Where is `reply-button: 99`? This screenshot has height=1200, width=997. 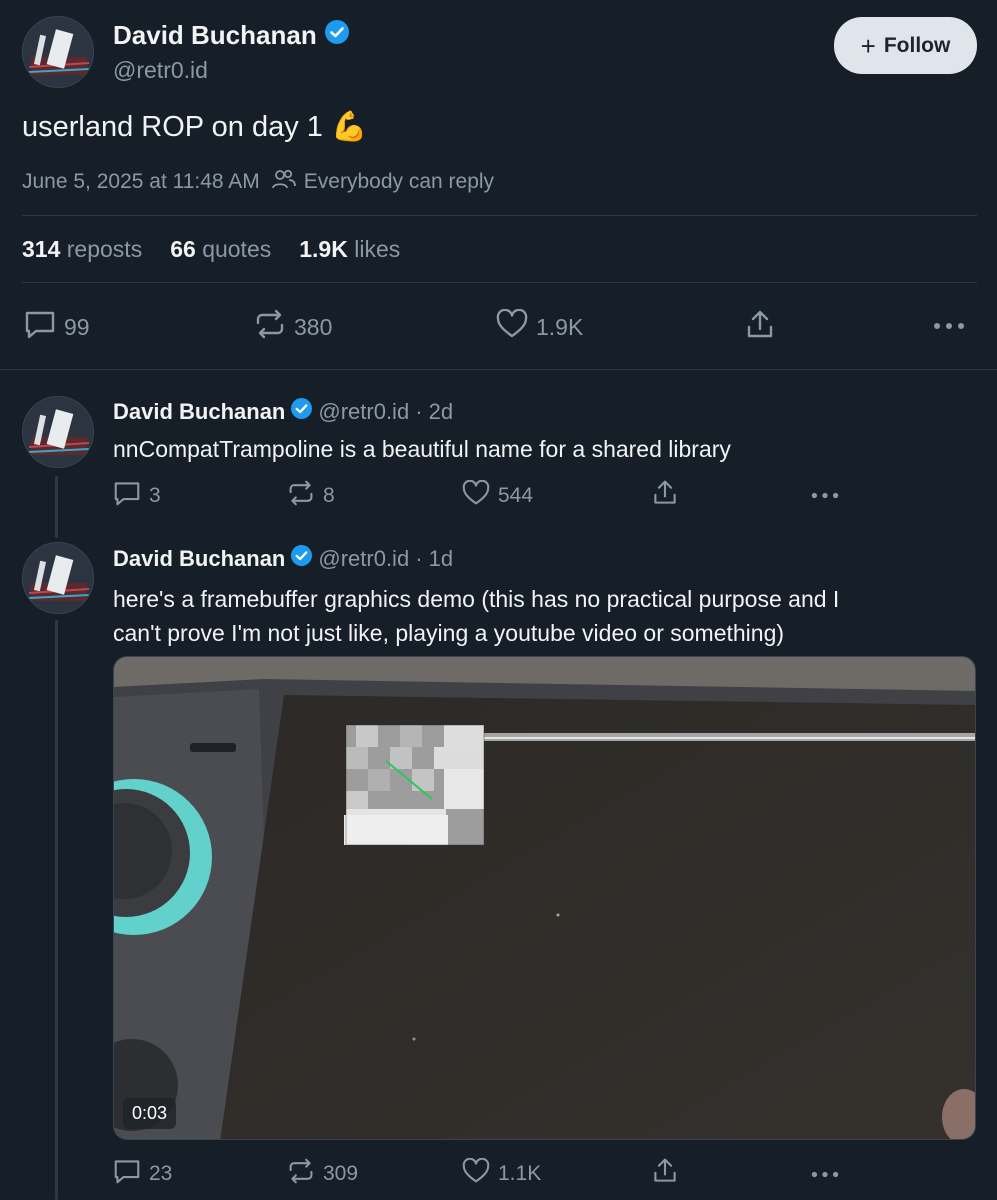 reply-button: 99 is located at coordinates (57, 327).